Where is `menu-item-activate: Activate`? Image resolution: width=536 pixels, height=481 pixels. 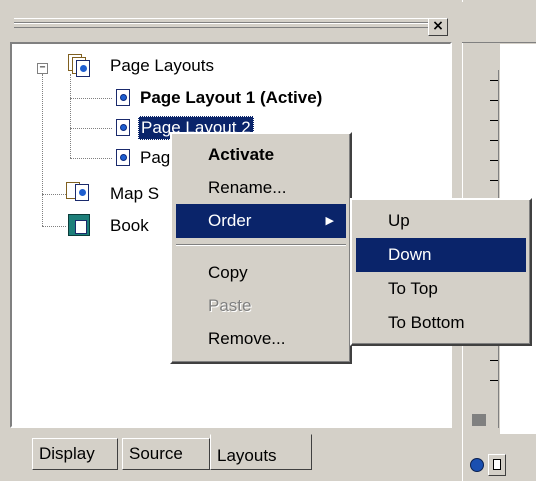
menu-item-activate: Activate is located at coordinates (261, 155).